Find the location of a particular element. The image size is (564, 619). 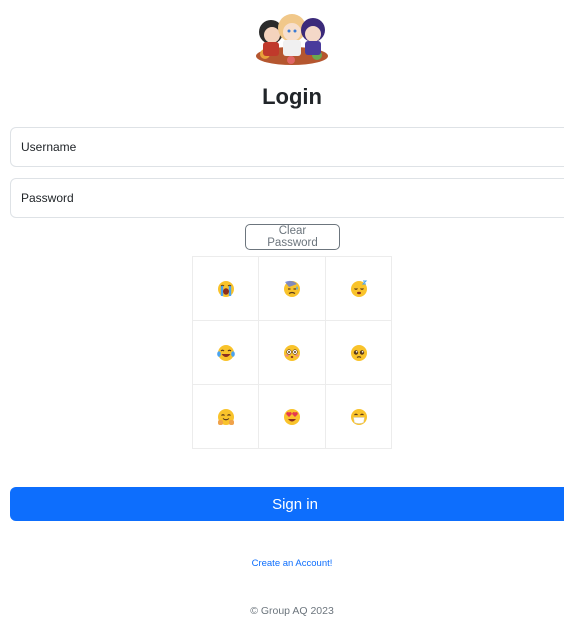

create-account-link: Create an Account! is located at coordinates (282, 563).